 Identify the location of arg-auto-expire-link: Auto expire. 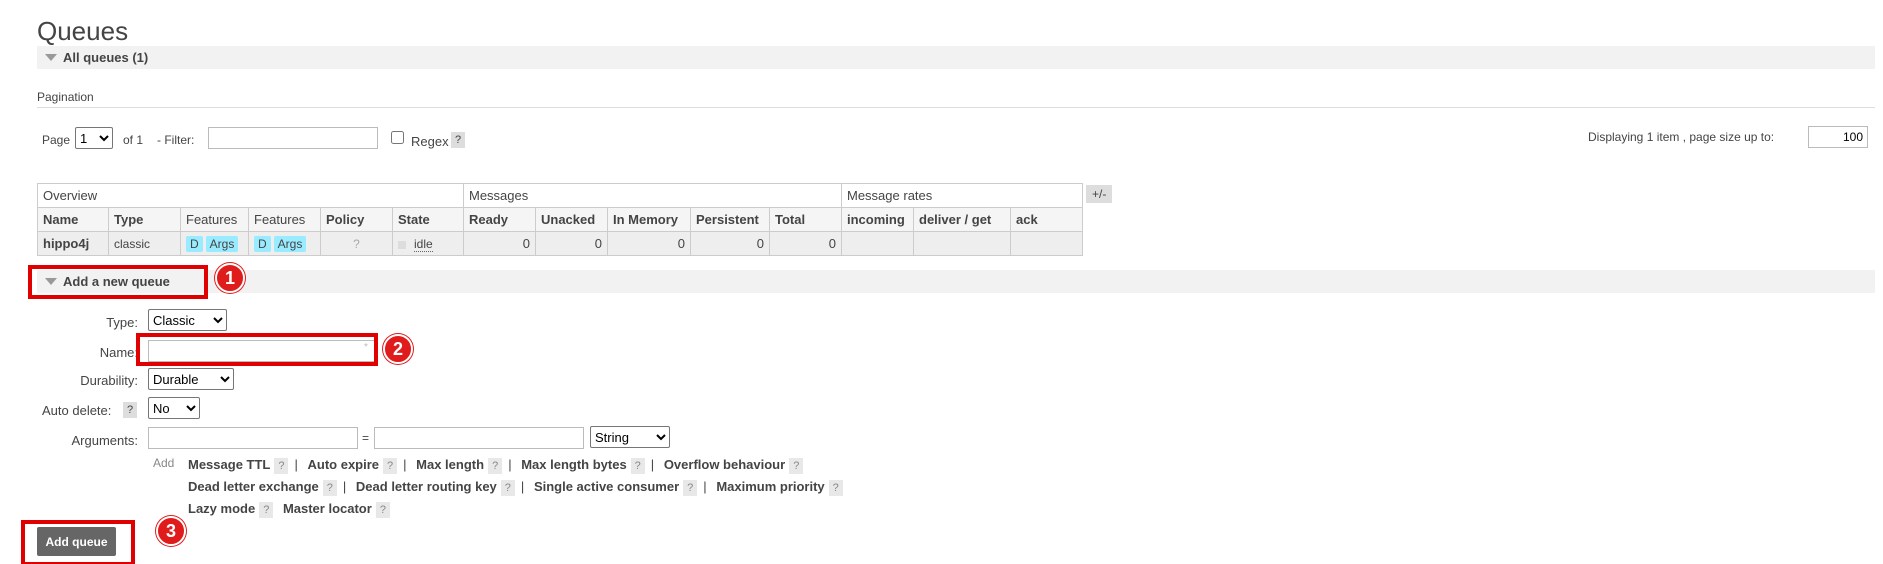
(344, 464).